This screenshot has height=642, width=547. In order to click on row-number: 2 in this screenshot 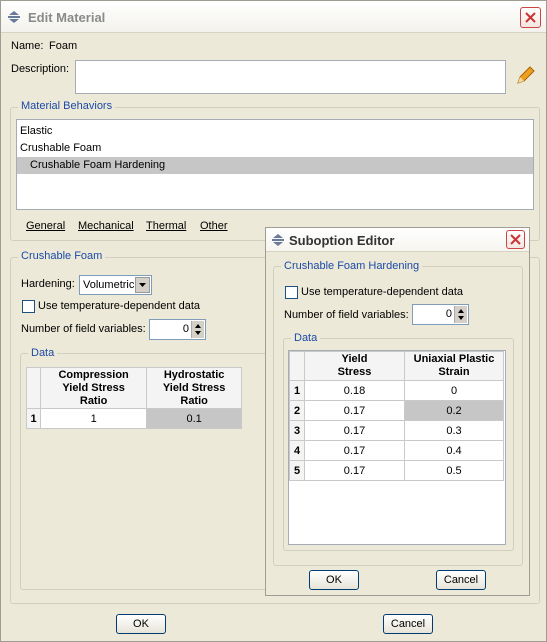, I will do `click(297, 410)`.